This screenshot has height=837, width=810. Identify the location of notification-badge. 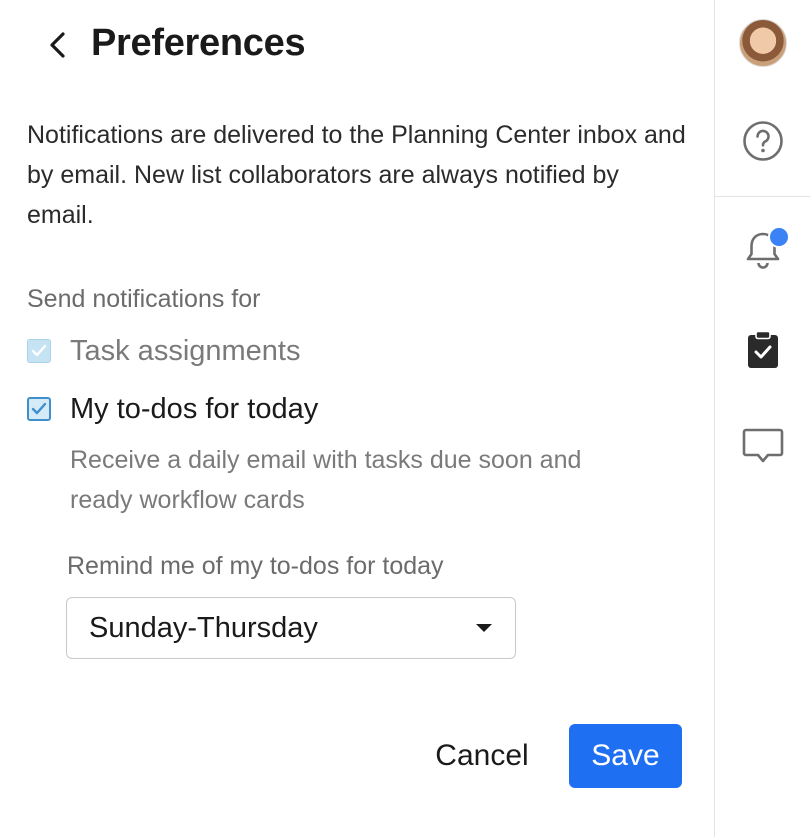
(779, 237).